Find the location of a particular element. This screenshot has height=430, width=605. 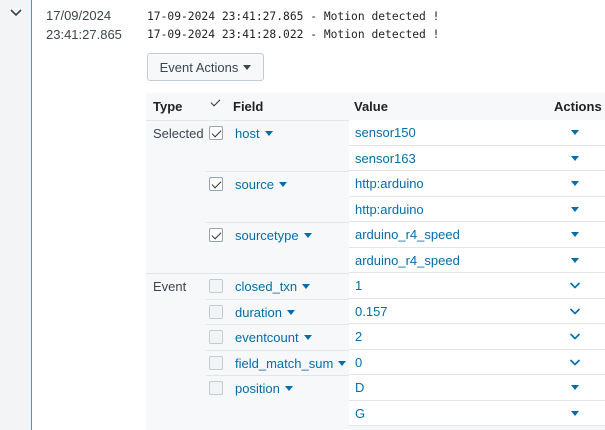

event-date: 17/09/2024 is located at coordinates (79, 15).